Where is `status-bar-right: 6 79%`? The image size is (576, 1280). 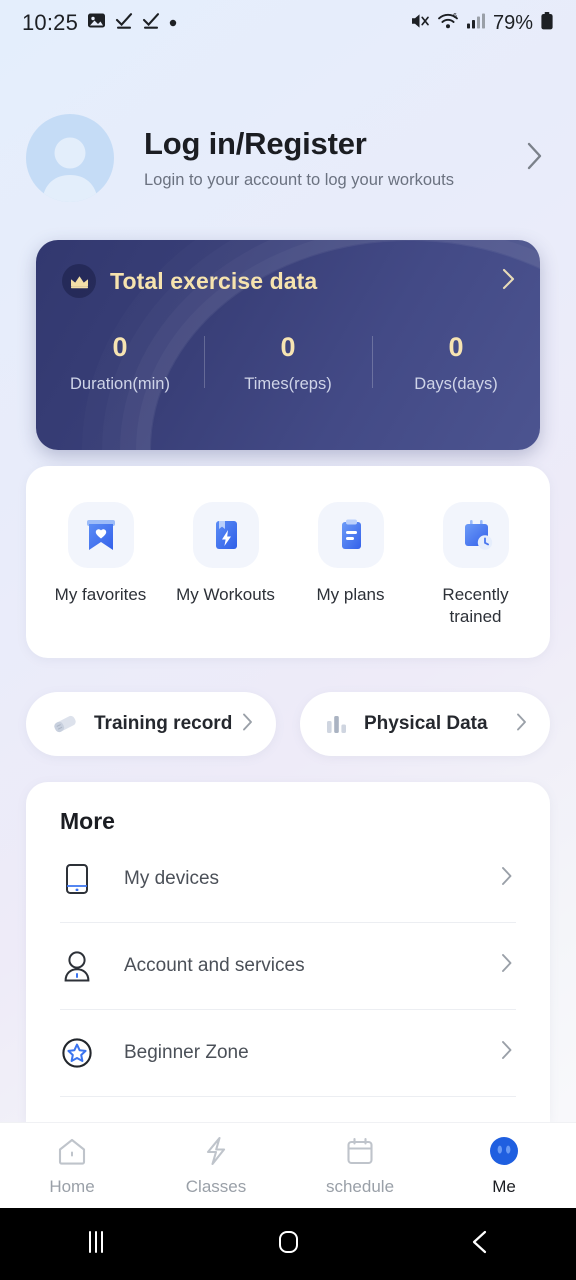 status-bar-right: 6 79% is located at coordinates (481, 23).